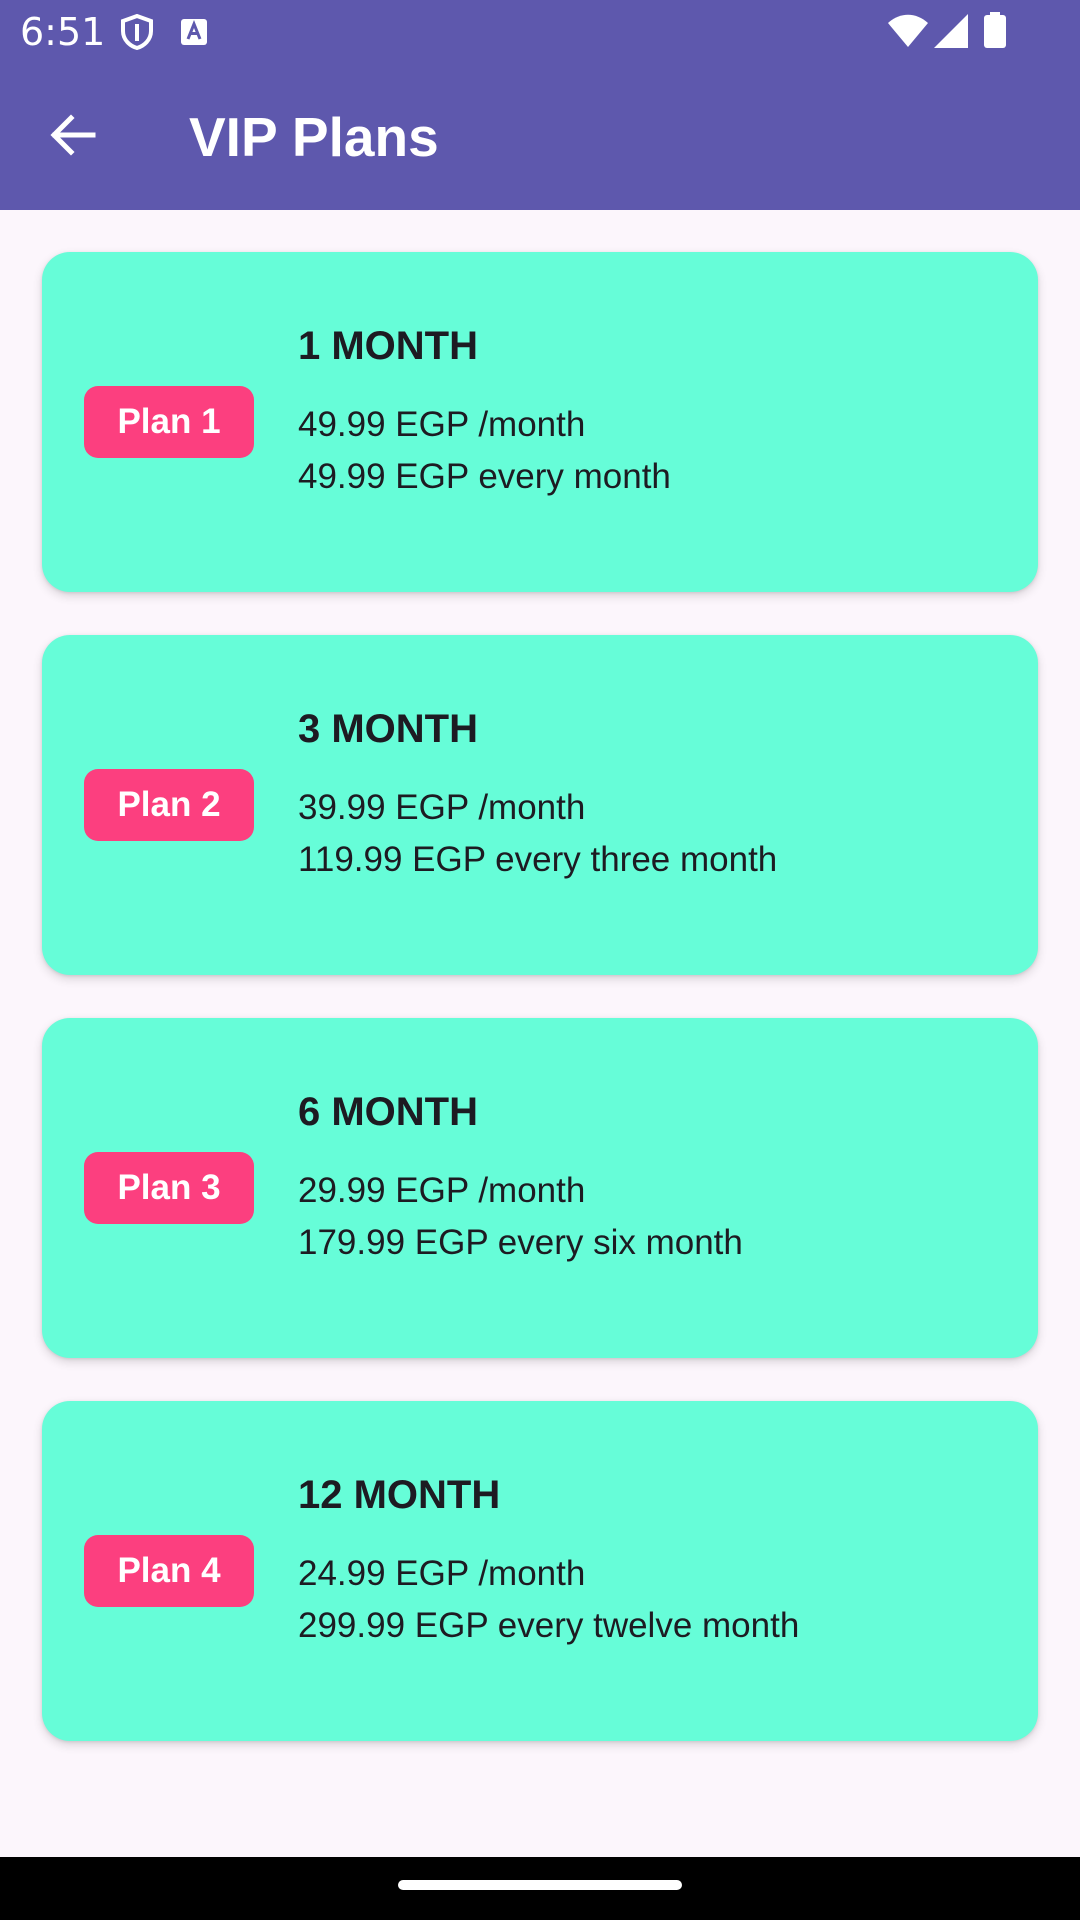 The image size is (1080, 1920). What do you see at coordinates (540, 32) in the screenshot?
I see `status-bar: 6:51` at bounding box center [540, 32].